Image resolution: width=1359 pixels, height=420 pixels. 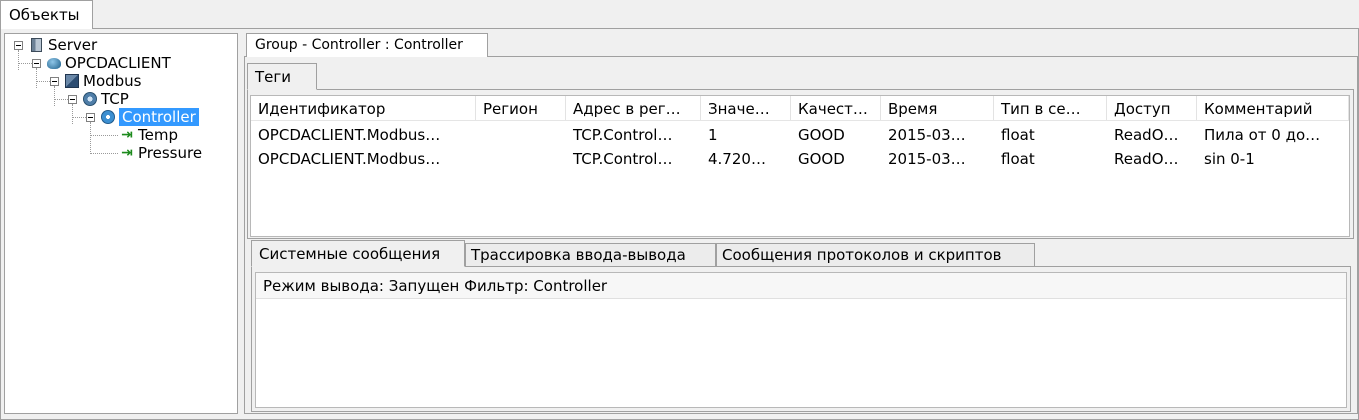 I want to click on tab-system-messages: Системные сообщения, so click(x=358, y=253).